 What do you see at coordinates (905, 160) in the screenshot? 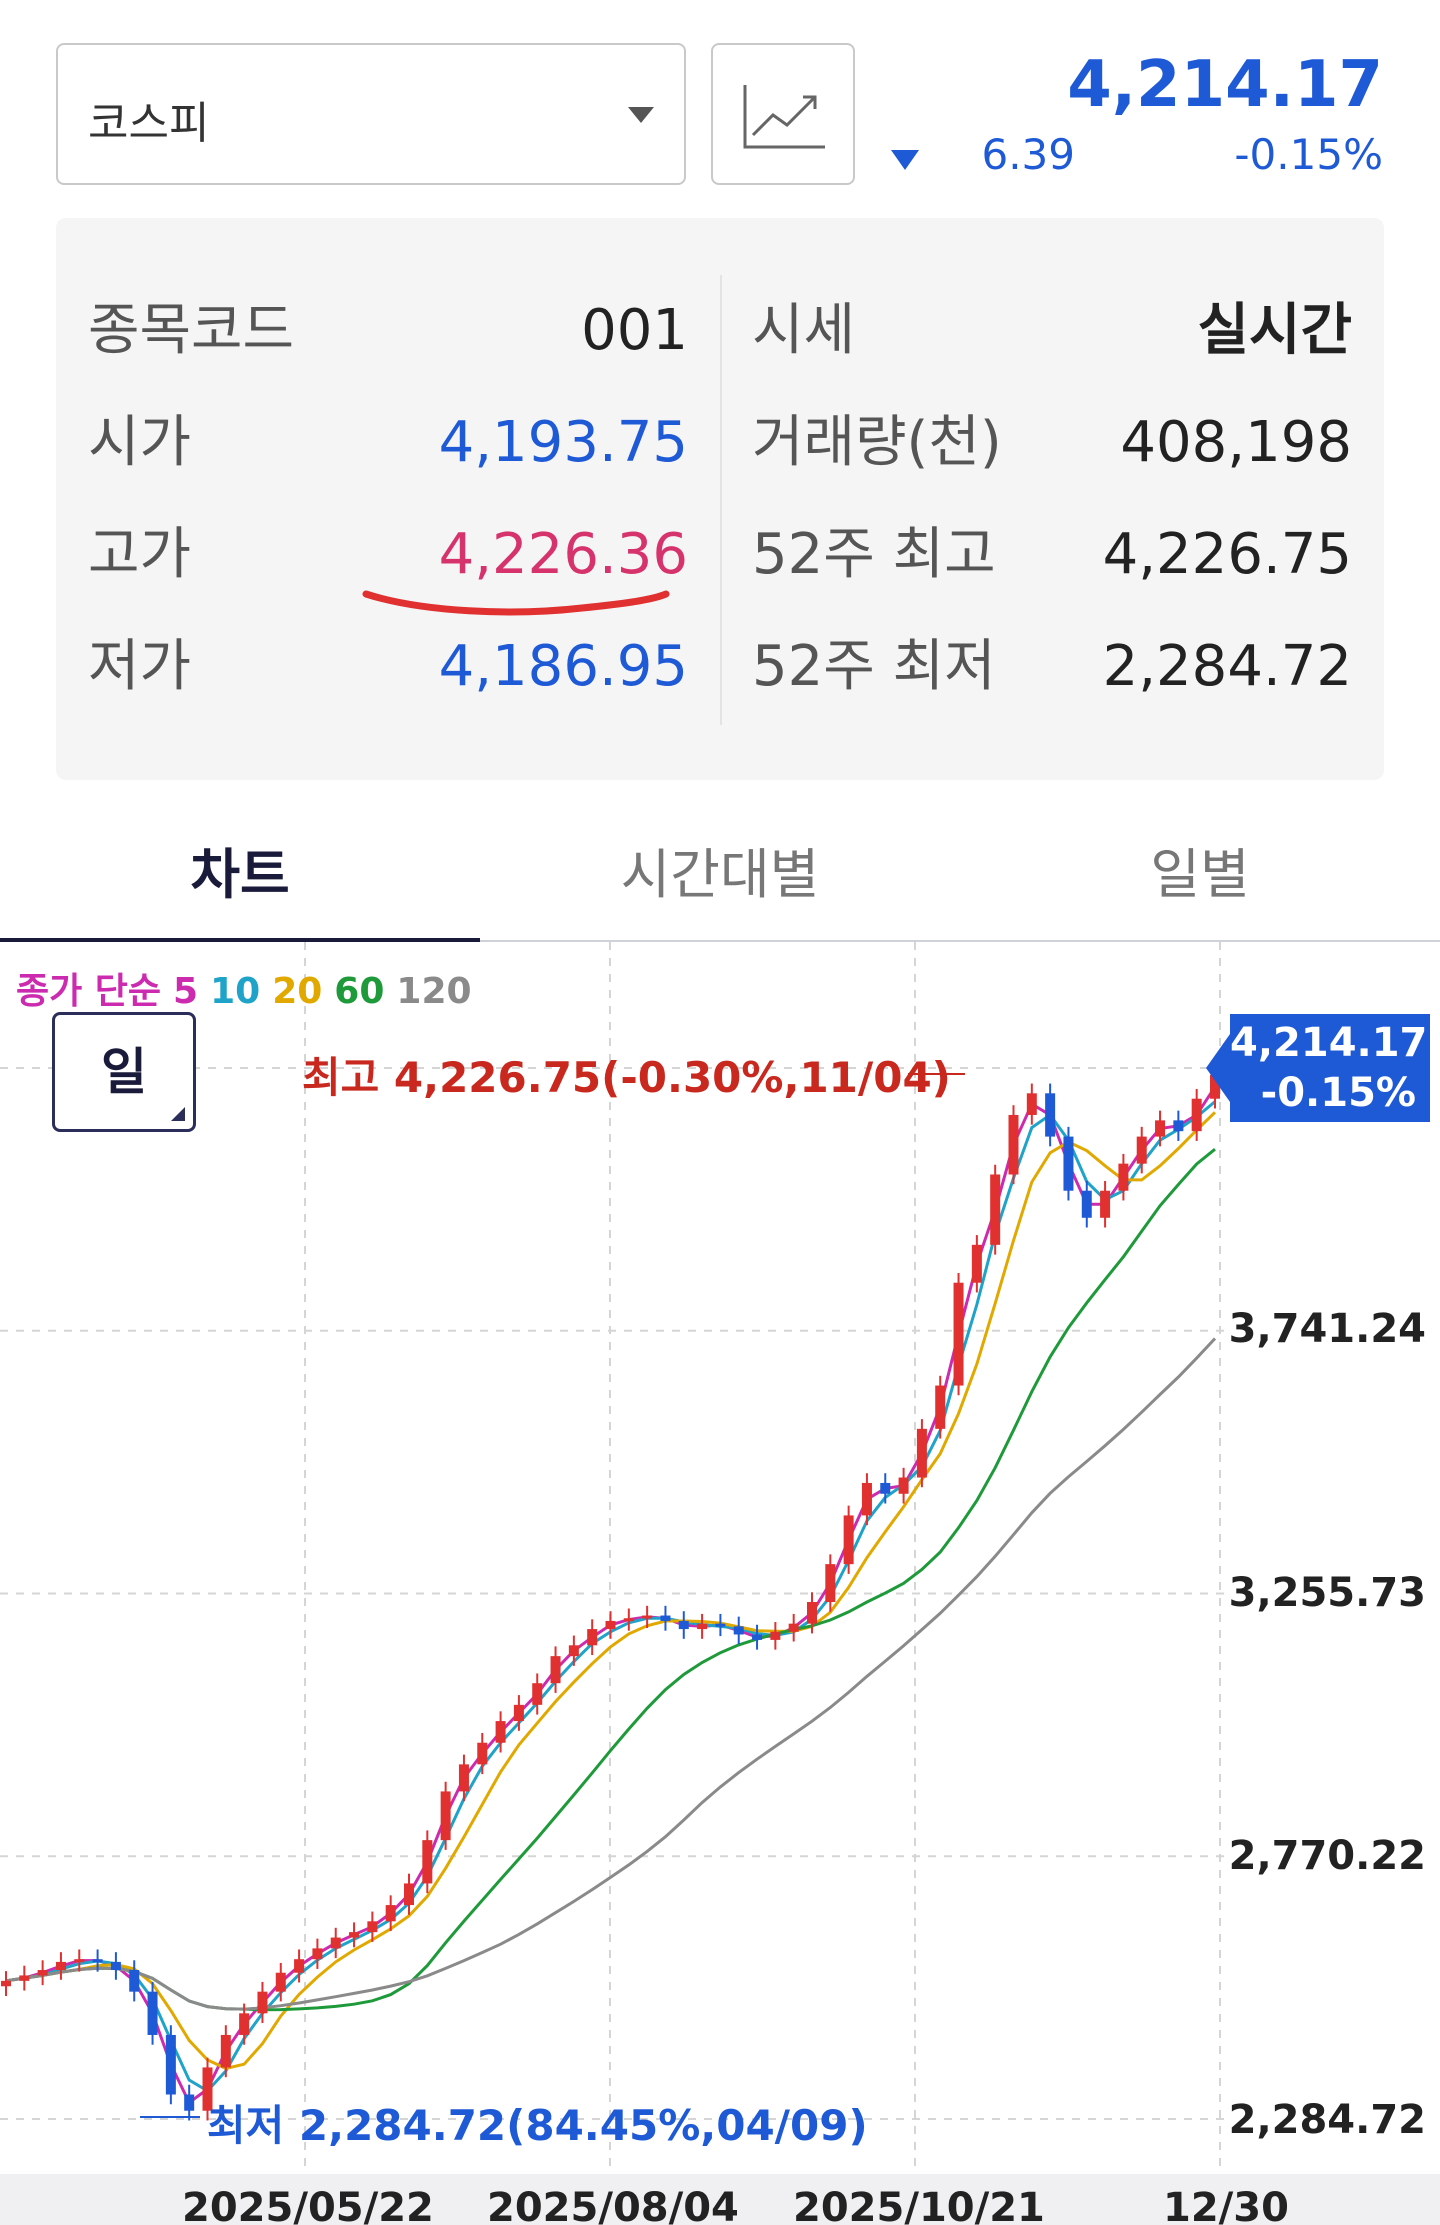
I see `down-arrow-icon` at bounding box center [905, 160].